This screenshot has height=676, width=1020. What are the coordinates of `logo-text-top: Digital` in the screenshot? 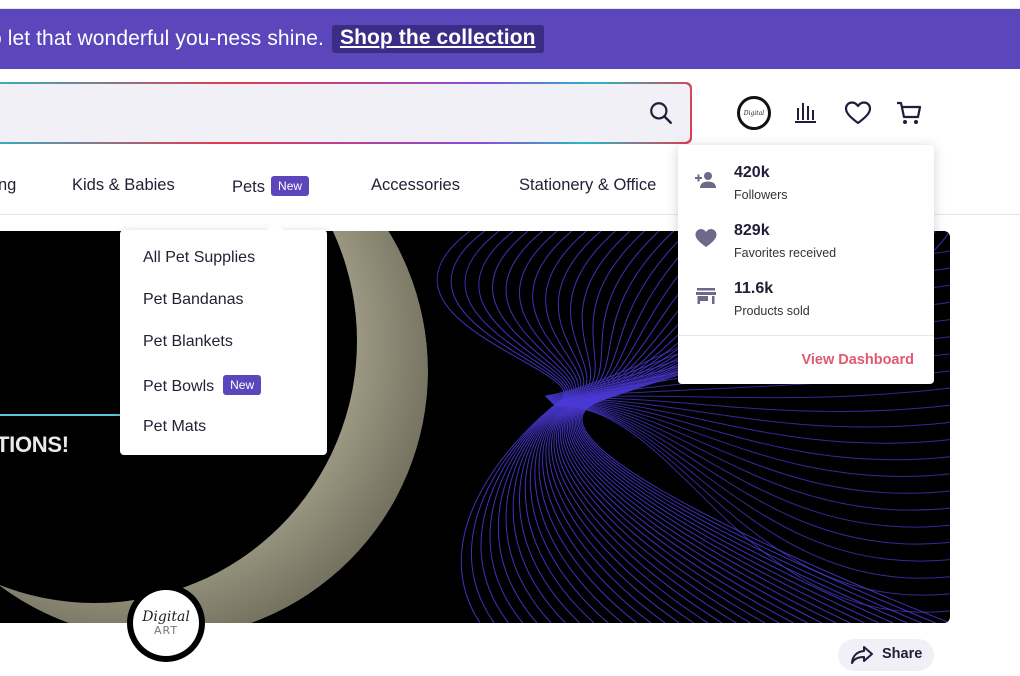 It's located at (166, 616).